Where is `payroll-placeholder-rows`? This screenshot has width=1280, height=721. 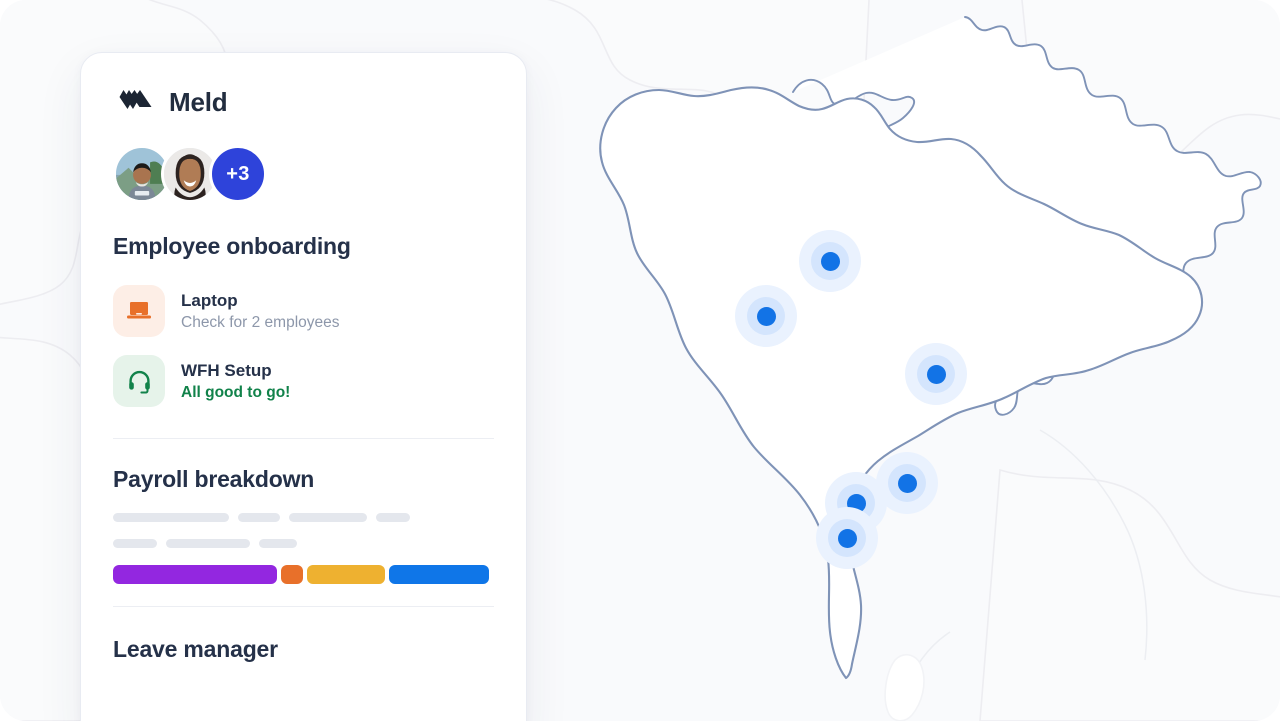
payroll-placeholder-rows is located at coordinates (303, 530).